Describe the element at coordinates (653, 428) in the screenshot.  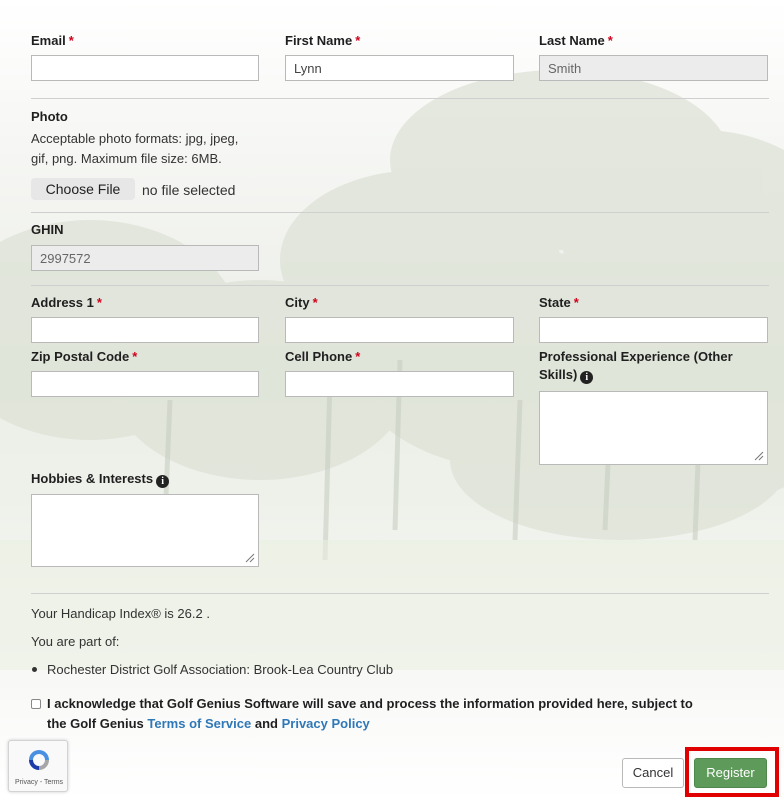
I see `professional-experience-textarea` at that location.